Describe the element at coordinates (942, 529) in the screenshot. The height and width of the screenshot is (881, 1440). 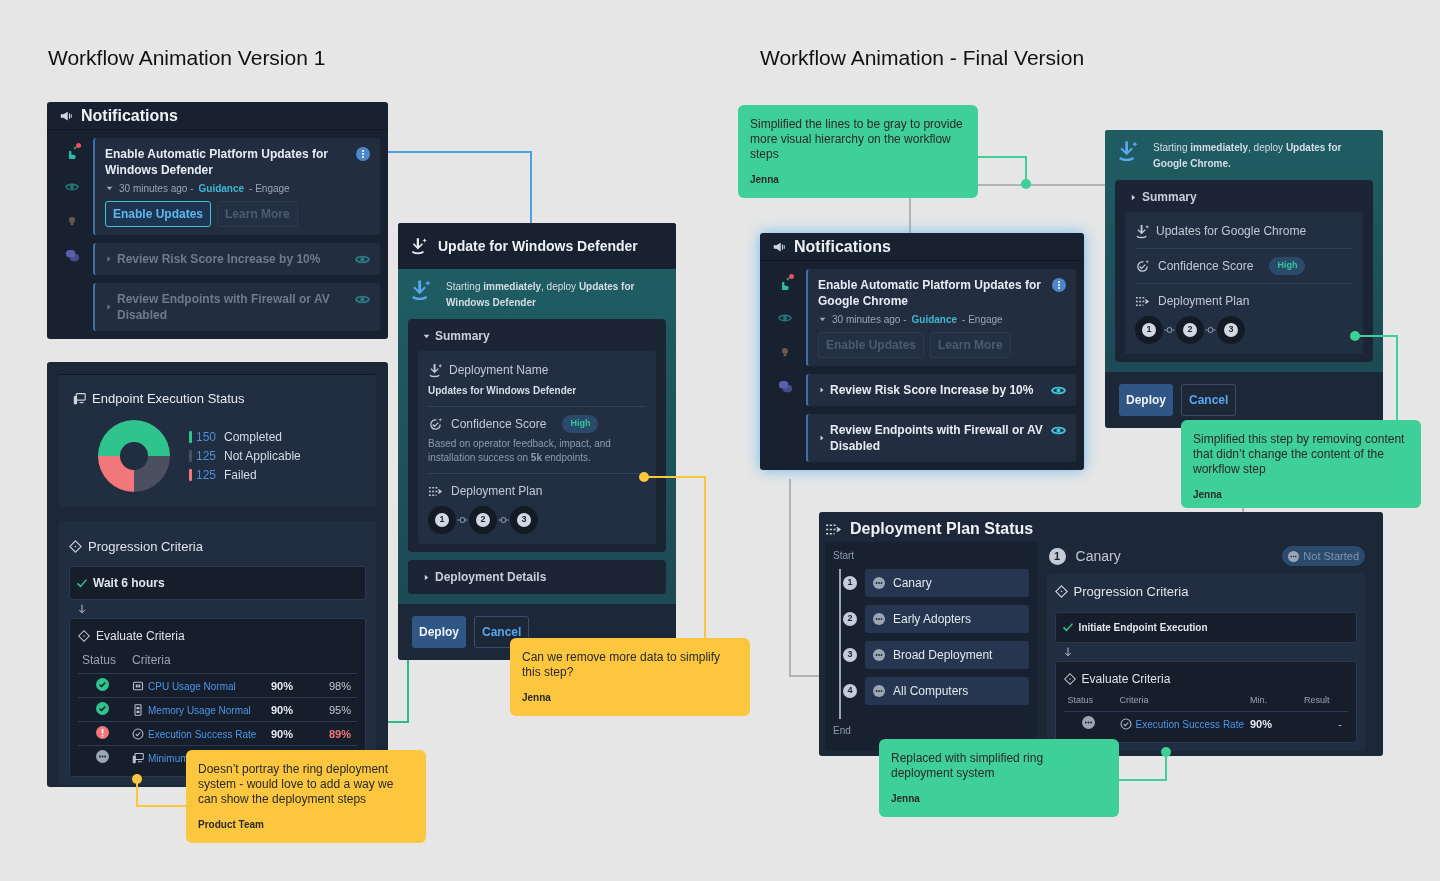
I see `panel-title: Deployment Plan Status` at that location.